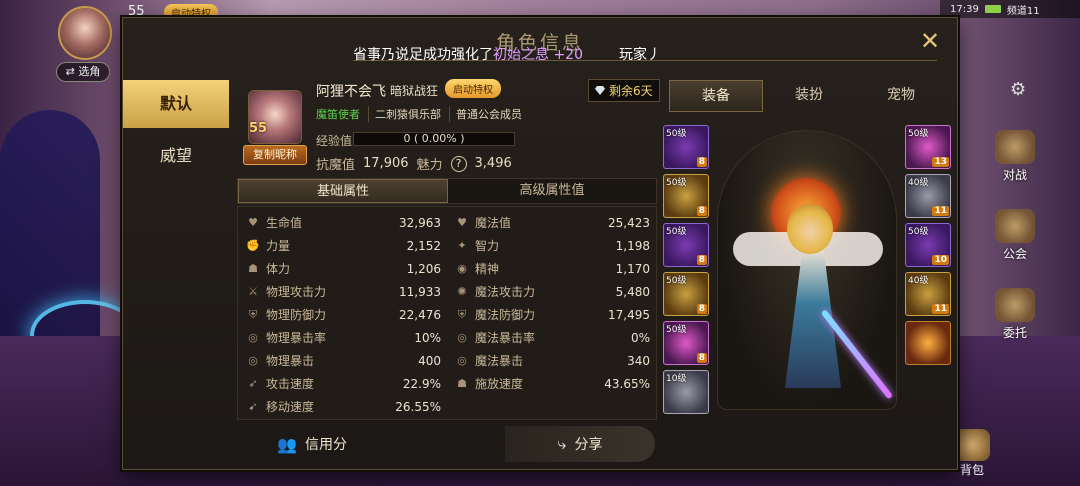 This screenshot has height=486, width=1080. What do you see at coordinates (676, 379) in the screenshot?
I see `equipment-level: 10级` at bounding box center [676, 379].